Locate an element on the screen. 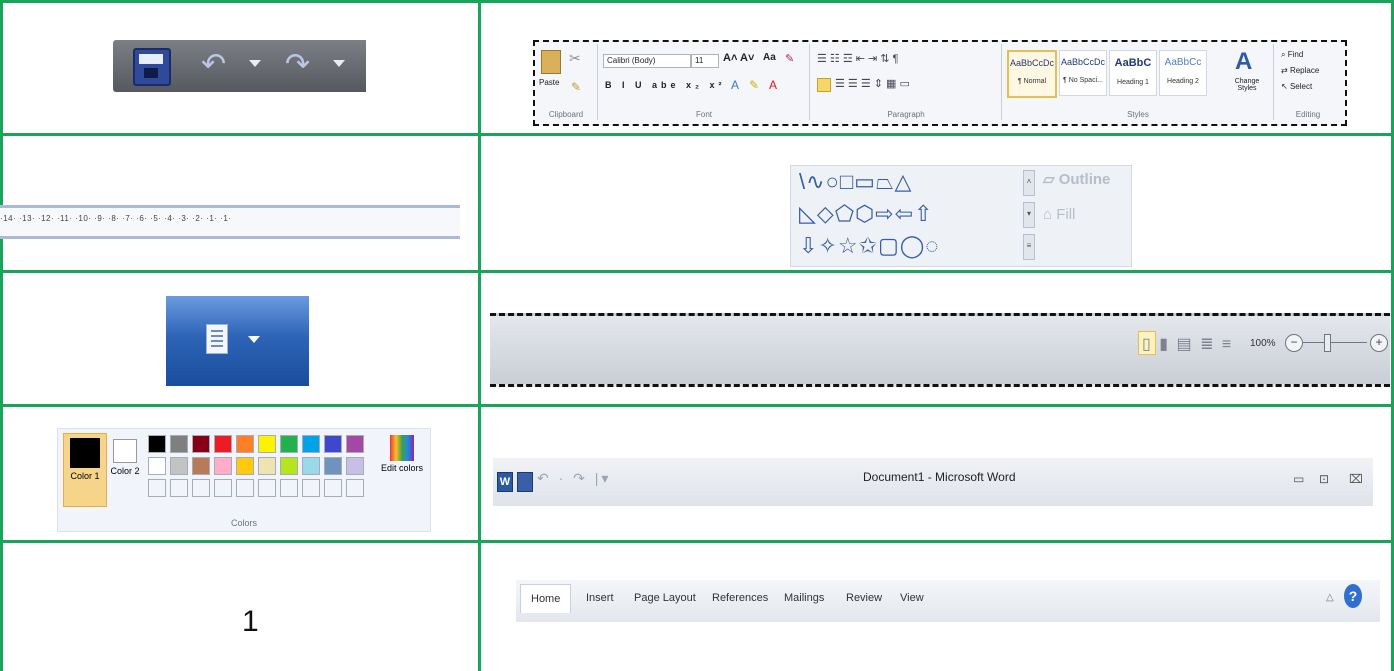 The width and height of the screenshot is (1394, 671). minimize-icon: ▭ is located at coordinates (1298, 479).